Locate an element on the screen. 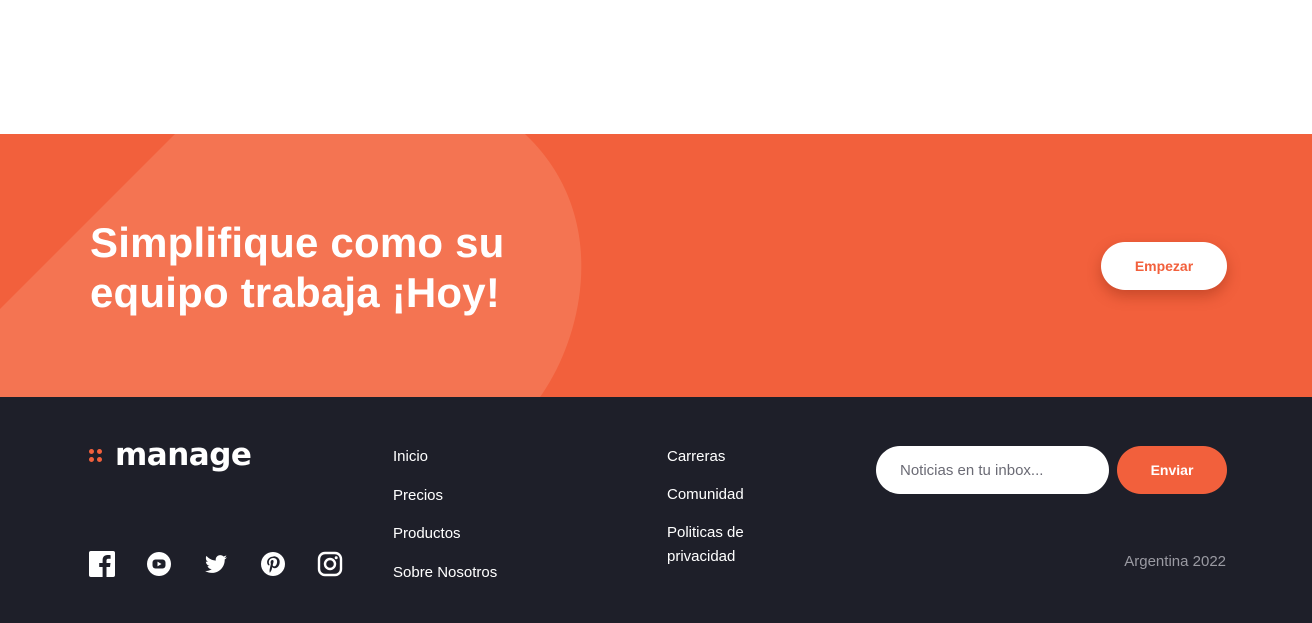  cta-title: Simplifique como su equipo trabaja ¡Hoy! is located at coordinates (297, 267).